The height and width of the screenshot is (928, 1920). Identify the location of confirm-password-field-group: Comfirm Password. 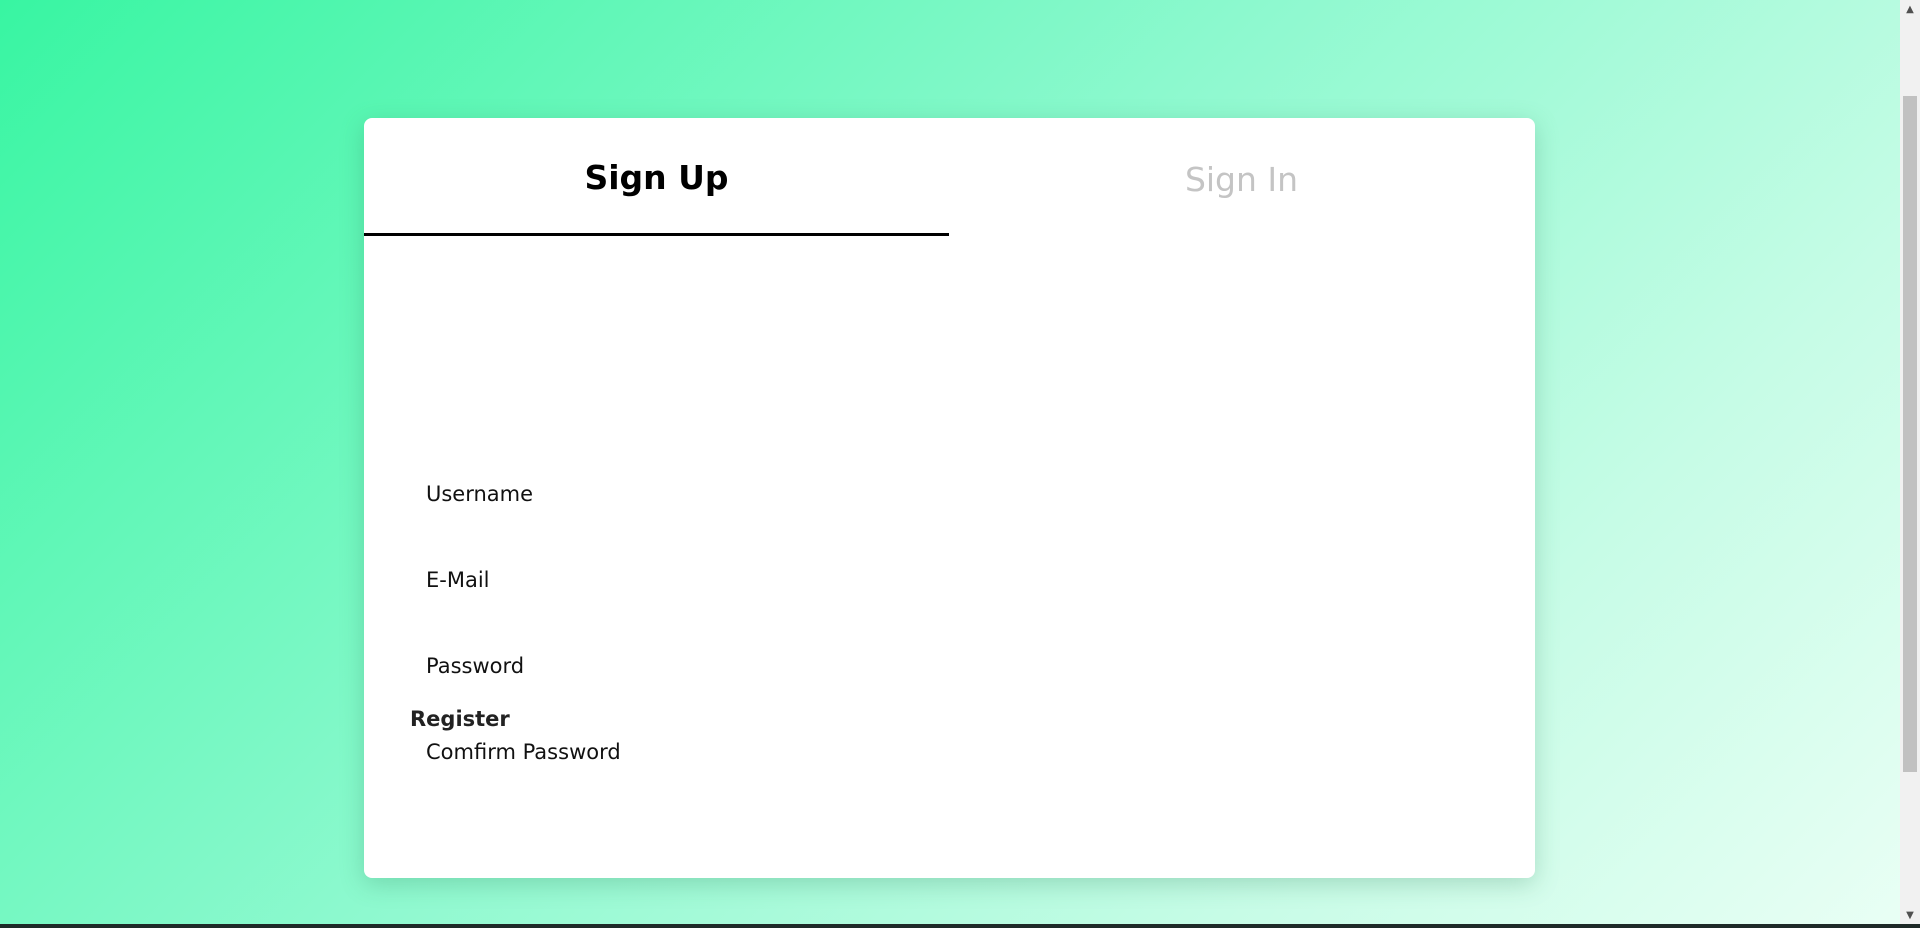
(948, 771).